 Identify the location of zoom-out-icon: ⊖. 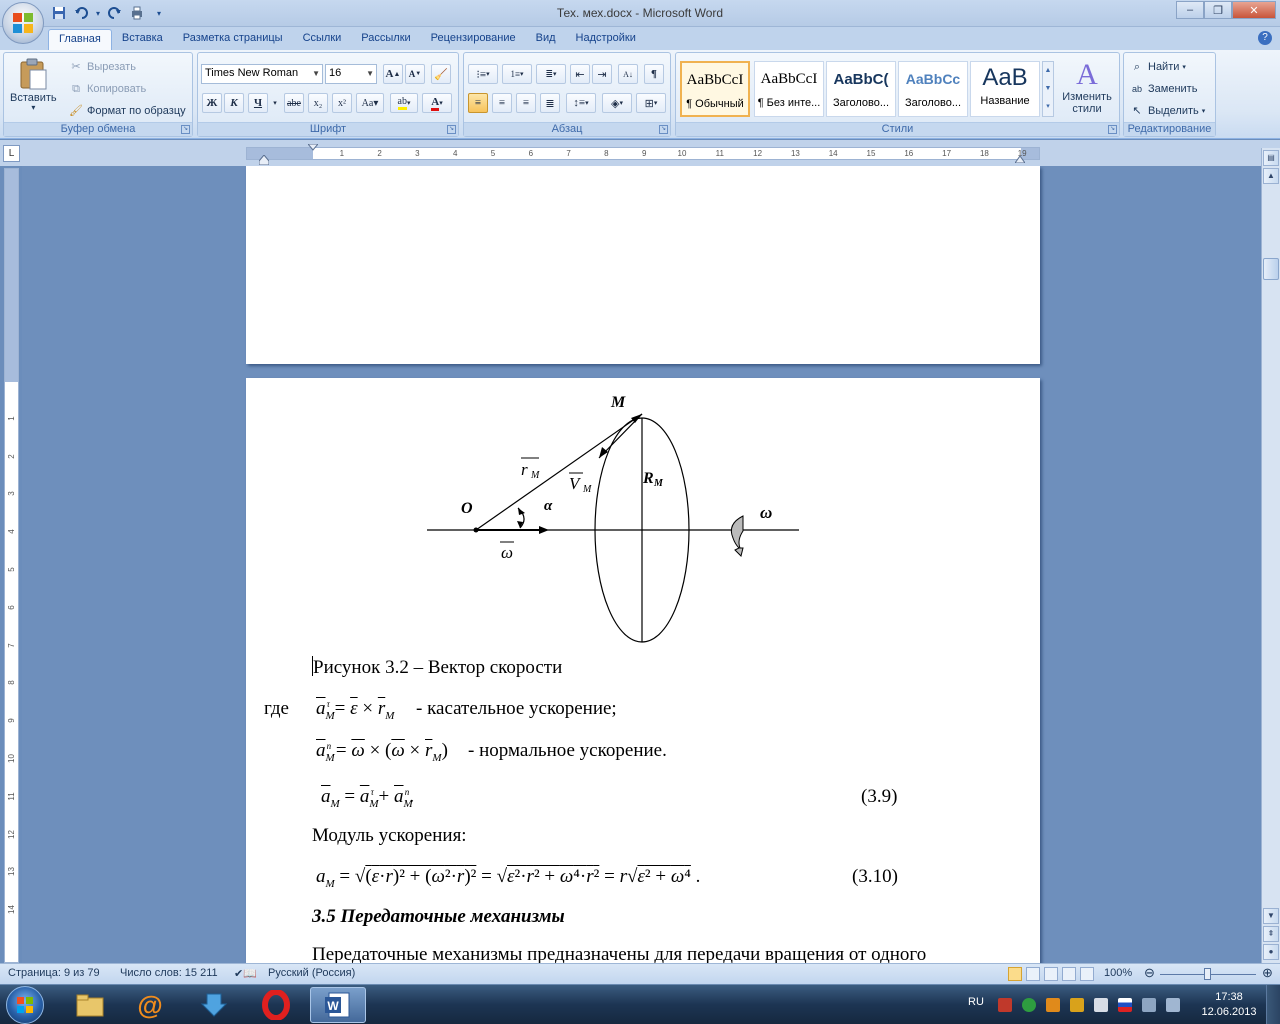
(1149, 973).